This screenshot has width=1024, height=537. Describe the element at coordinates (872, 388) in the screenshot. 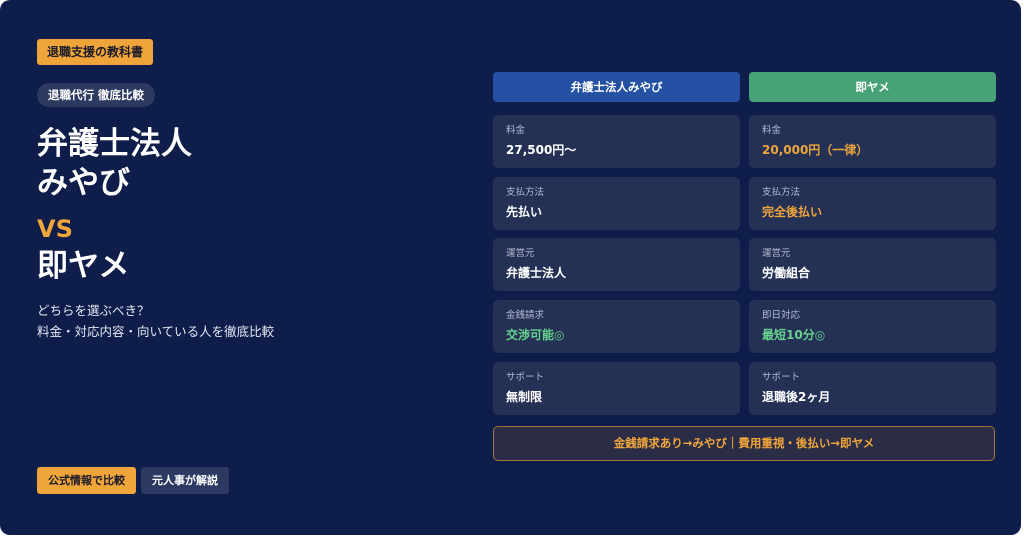

I see `comparison-cell: サポート 退職後2ヶ月` at that location.